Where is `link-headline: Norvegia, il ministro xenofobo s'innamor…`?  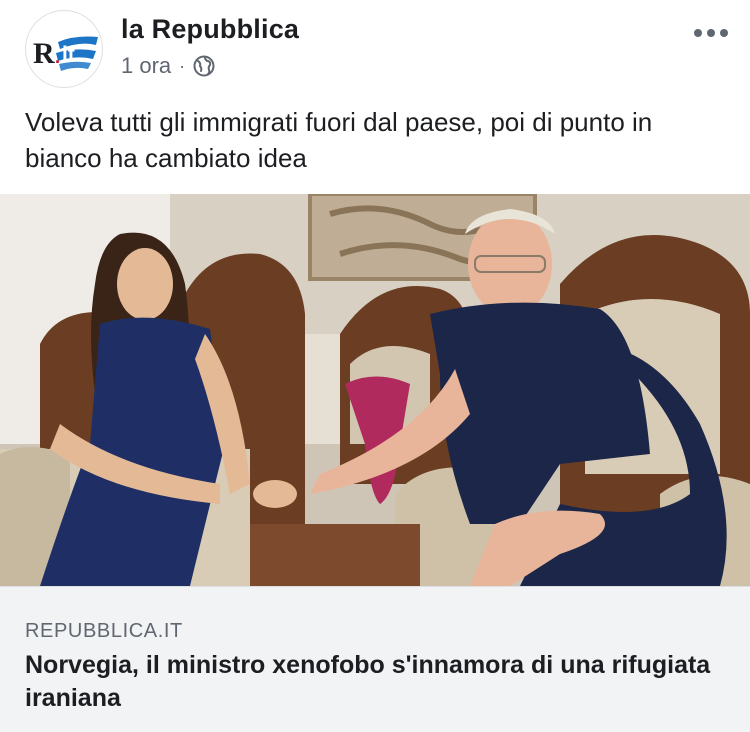
link-headline: Norvegia, il ministro xenofobo s'innamor… is located at coordinates (375, 682).